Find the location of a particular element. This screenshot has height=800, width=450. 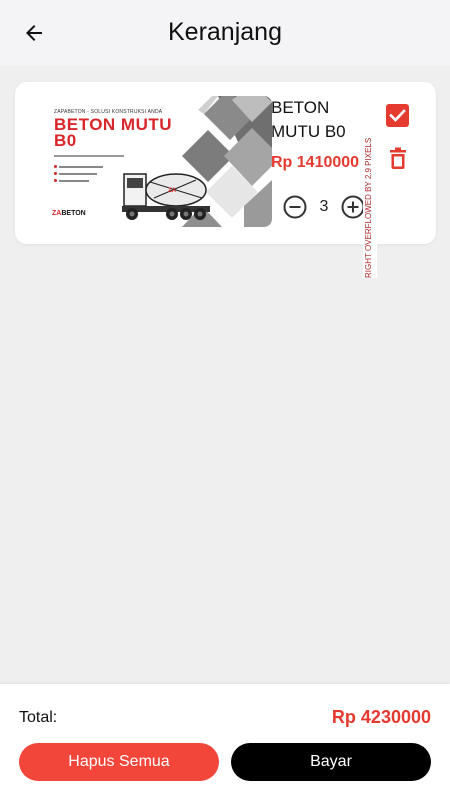

plus-circle-icon is located at coordinates (353, 207).